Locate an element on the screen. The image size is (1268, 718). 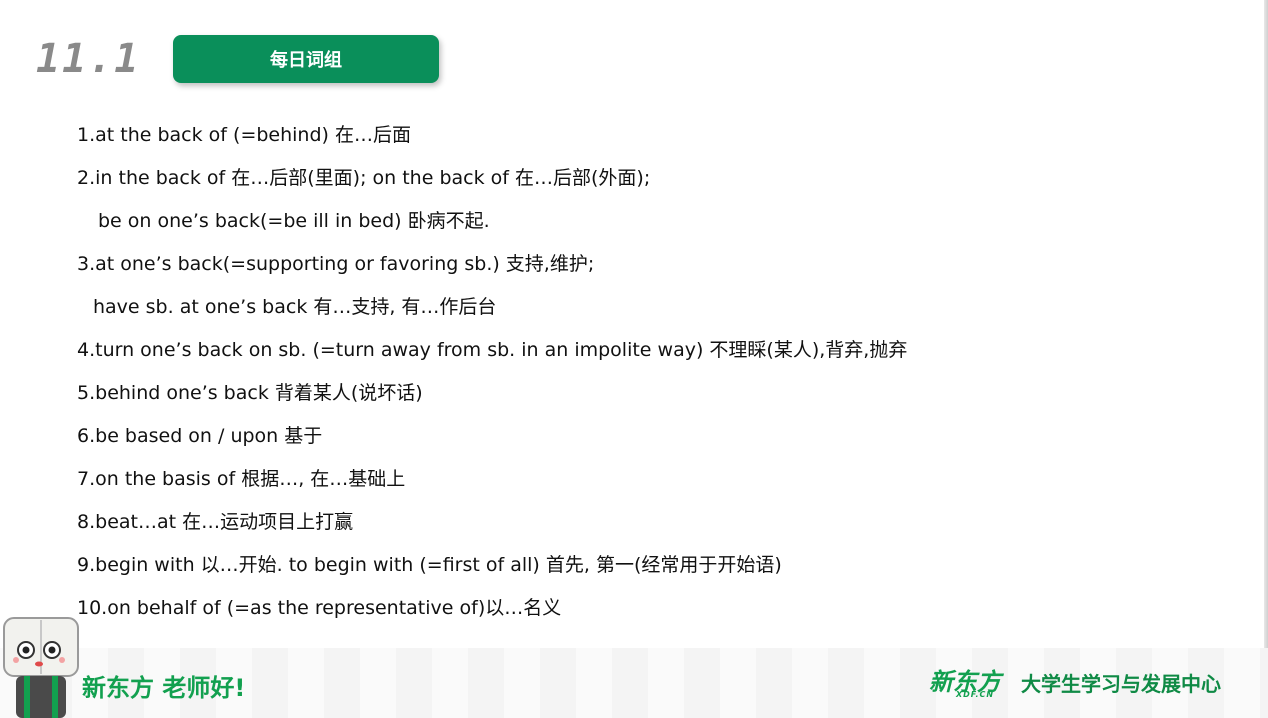
list-item: 7.on the basis of 根据…, 在…基础上 is located at coordinates (241, 479).